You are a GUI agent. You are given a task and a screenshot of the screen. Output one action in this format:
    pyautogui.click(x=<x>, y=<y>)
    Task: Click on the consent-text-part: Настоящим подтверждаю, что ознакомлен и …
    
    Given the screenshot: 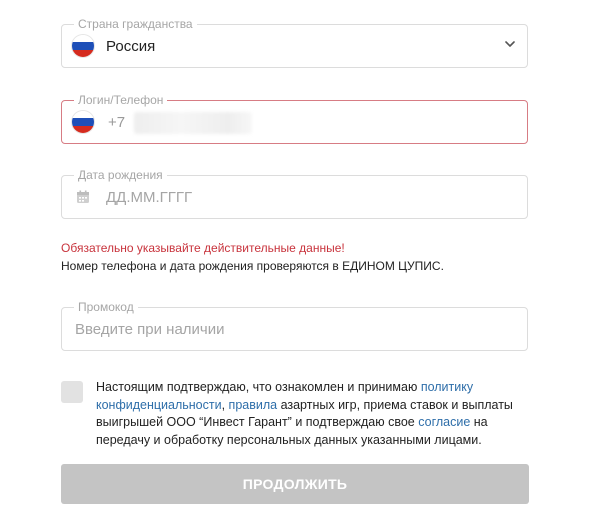 What is the action you would take?
    pyautogui.click(x=258, y=387)
    